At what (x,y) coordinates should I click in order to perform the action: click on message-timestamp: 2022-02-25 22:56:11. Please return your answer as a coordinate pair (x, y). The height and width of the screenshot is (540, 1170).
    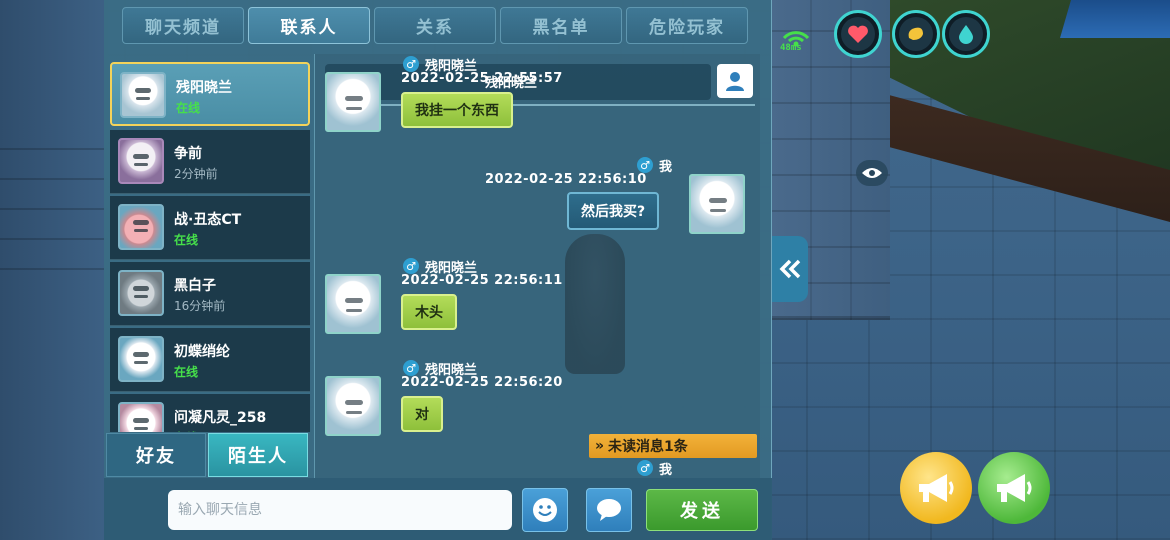
    Looking at the image, I should click on (482, 280).